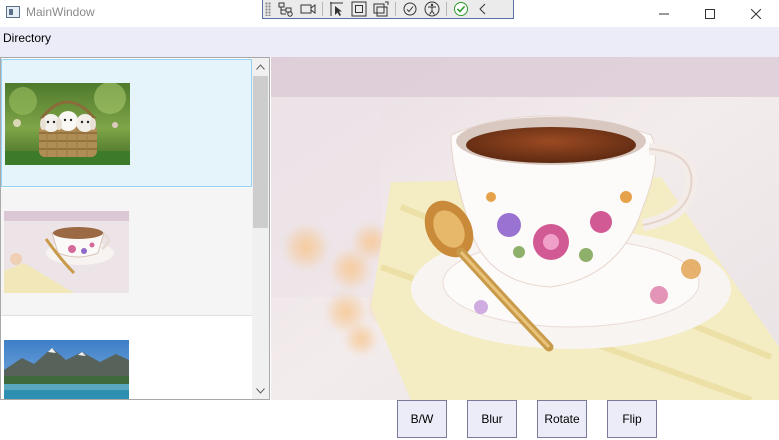 The width and height of the screenshot is (779, 440). I want to click on bw-button: B/W, so click(422, 419).